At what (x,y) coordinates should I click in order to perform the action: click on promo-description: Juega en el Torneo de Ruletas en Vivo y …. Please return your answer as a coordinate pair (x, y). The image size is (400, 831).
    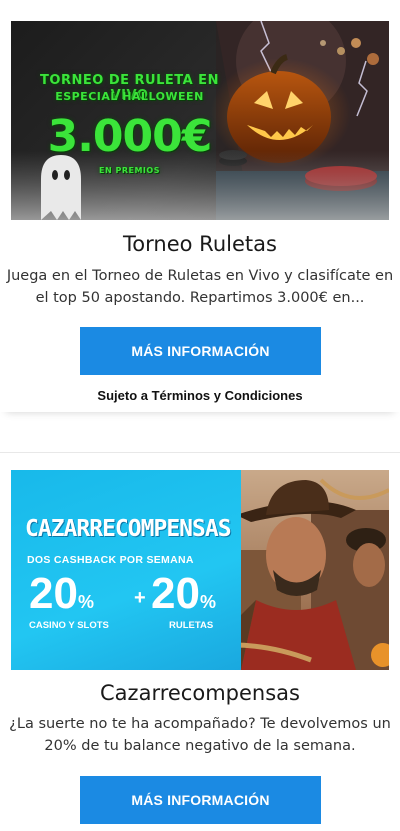
    Looking at the image, I should click on (200, 287).